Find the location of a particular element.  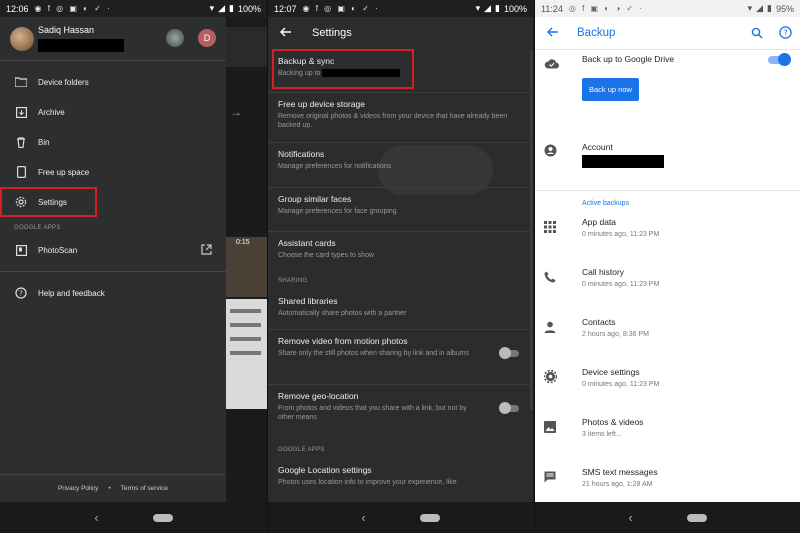

drawer-item-label: Device folders is located at coordinates (63, 82).